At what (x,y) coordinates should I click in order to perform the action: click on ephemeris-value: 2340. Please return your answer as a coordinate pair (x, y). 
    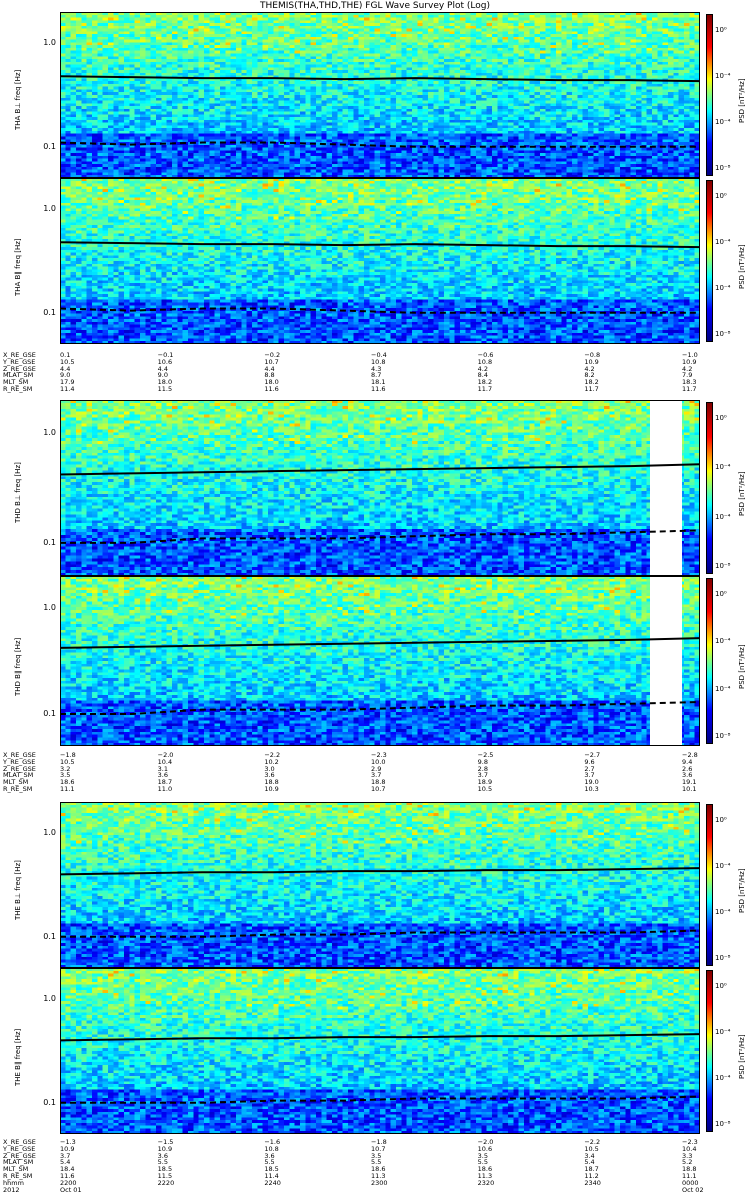
    Looking at the image, I should click on (592, 1182).